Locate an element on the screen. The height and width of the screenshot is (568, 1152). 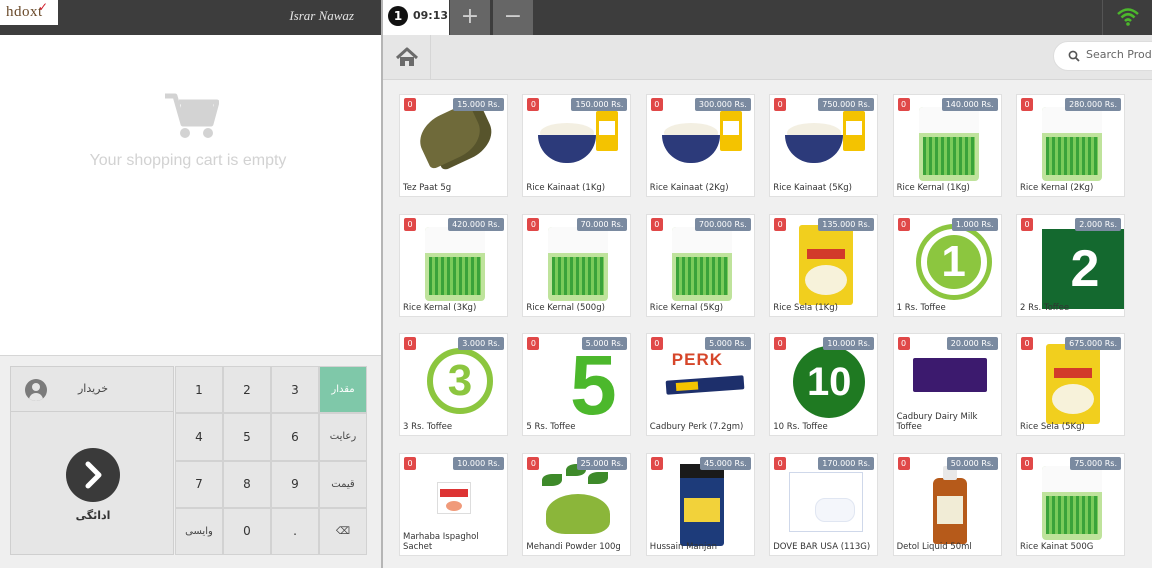
price-badge: 20.000 Rs. is located at coordinates (972, 343).